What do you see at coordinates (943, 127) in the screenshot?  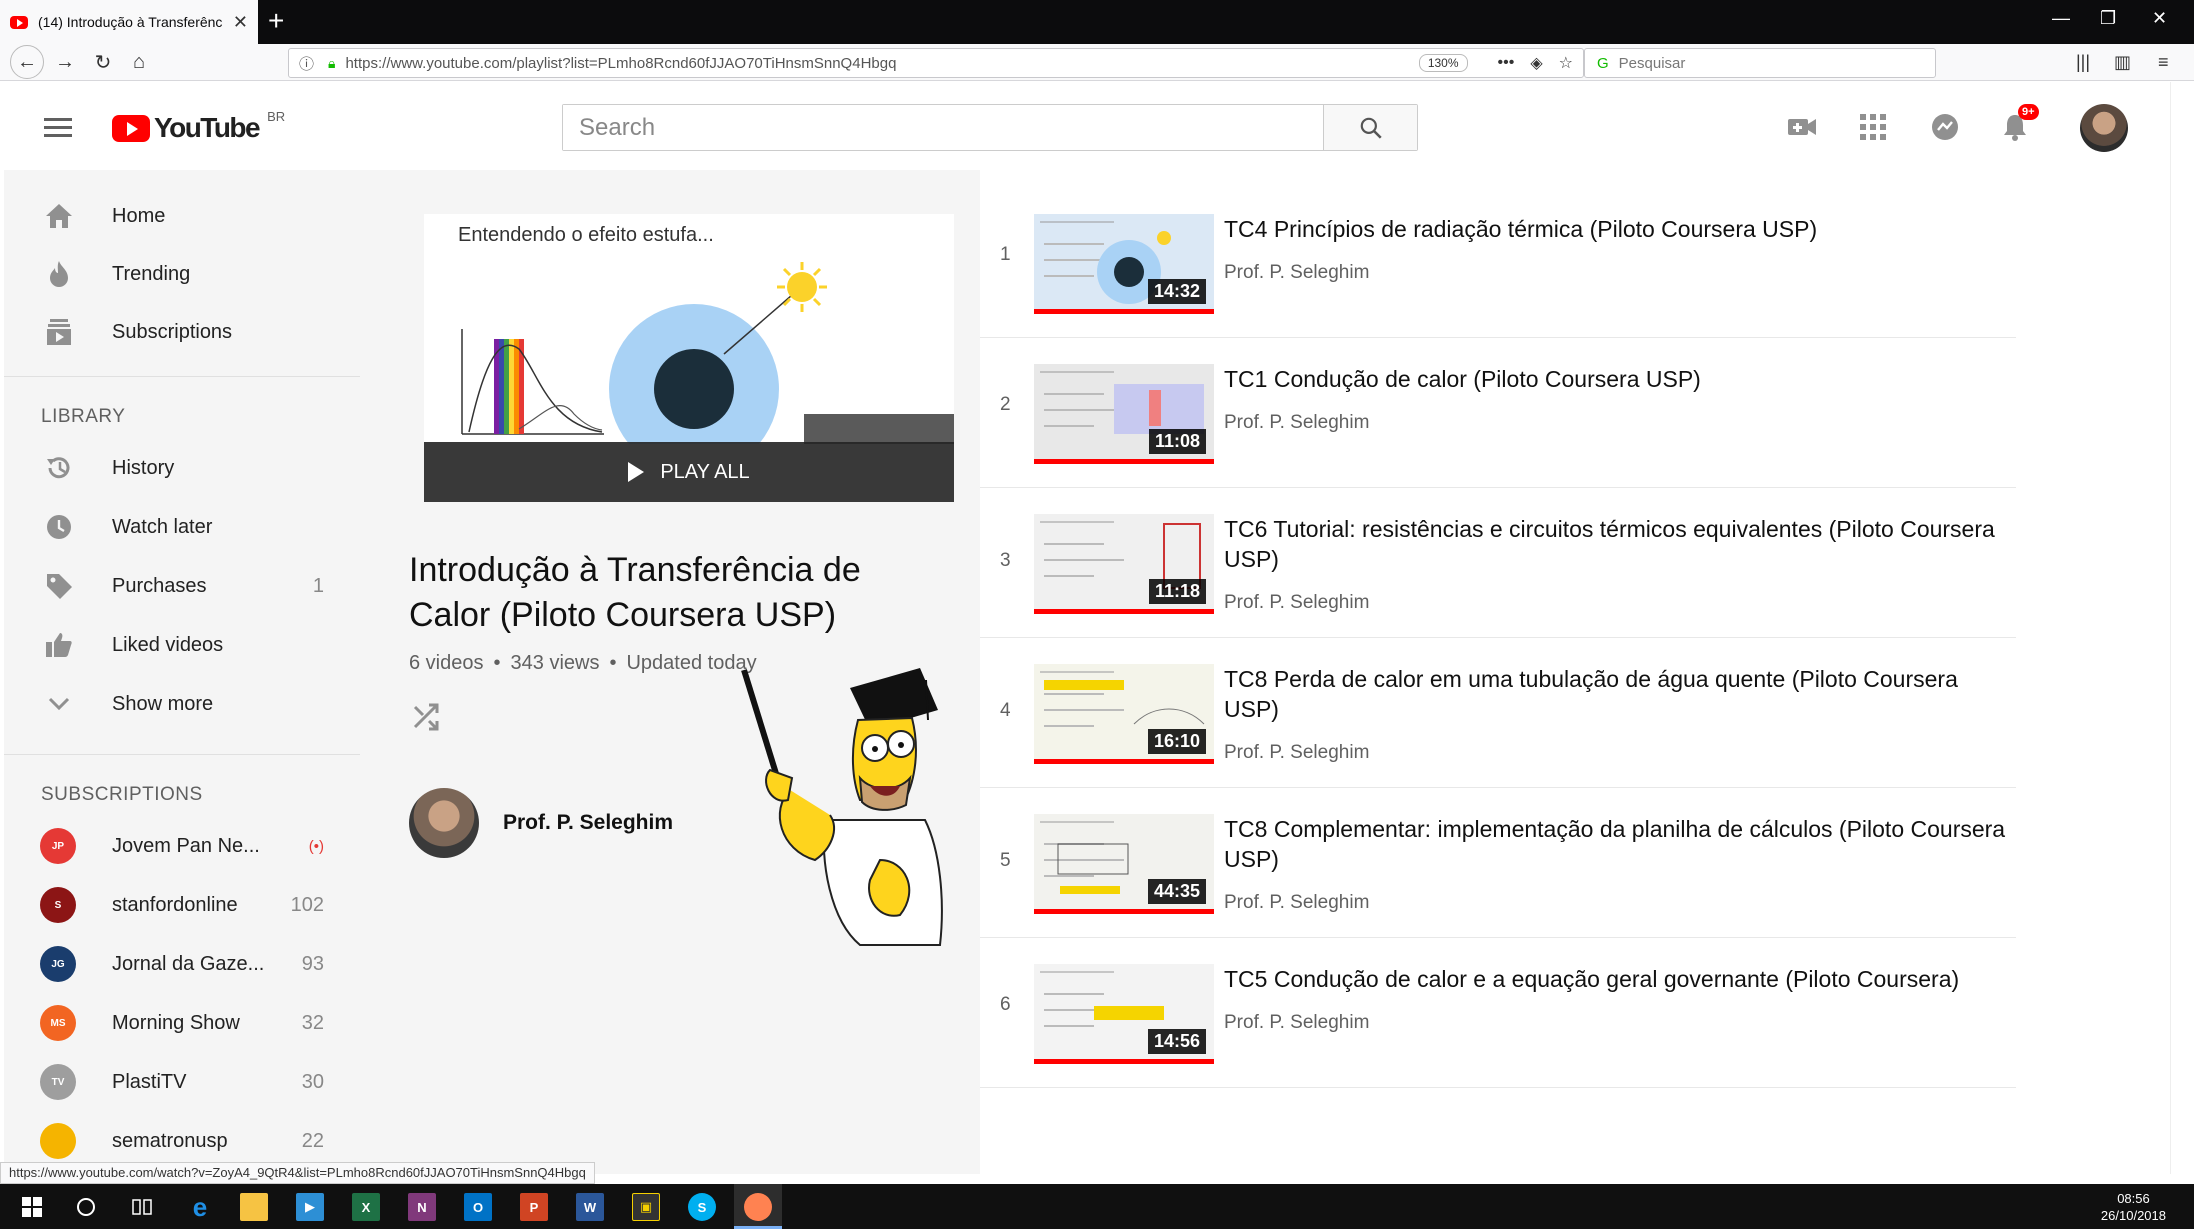 I see `search-input` at bounding box center [943, 127].